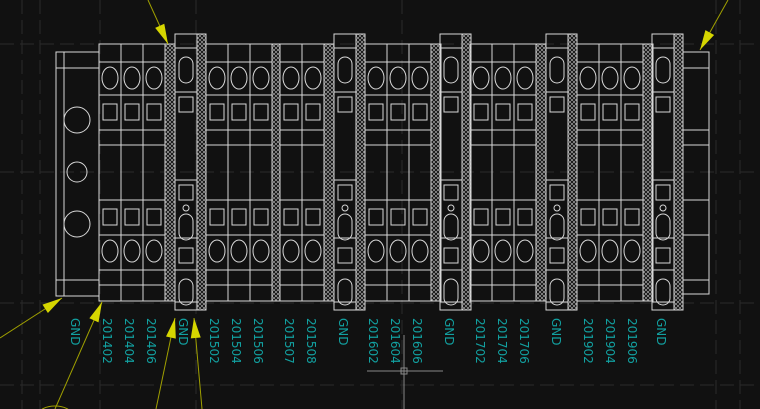  What do you see at coordinates (129, 341) in the screenshot?
I see `terminal-label: 201404` at bounding box center [129, 341].